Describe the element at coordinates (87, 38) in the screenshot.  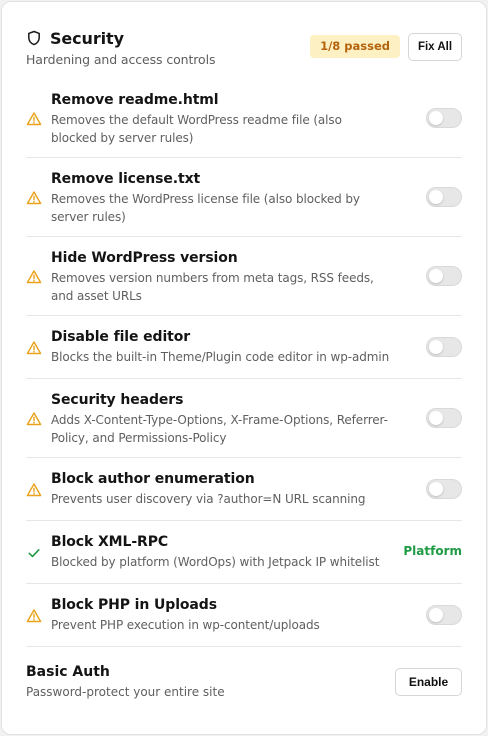
I see `section-title: Security` at that location.